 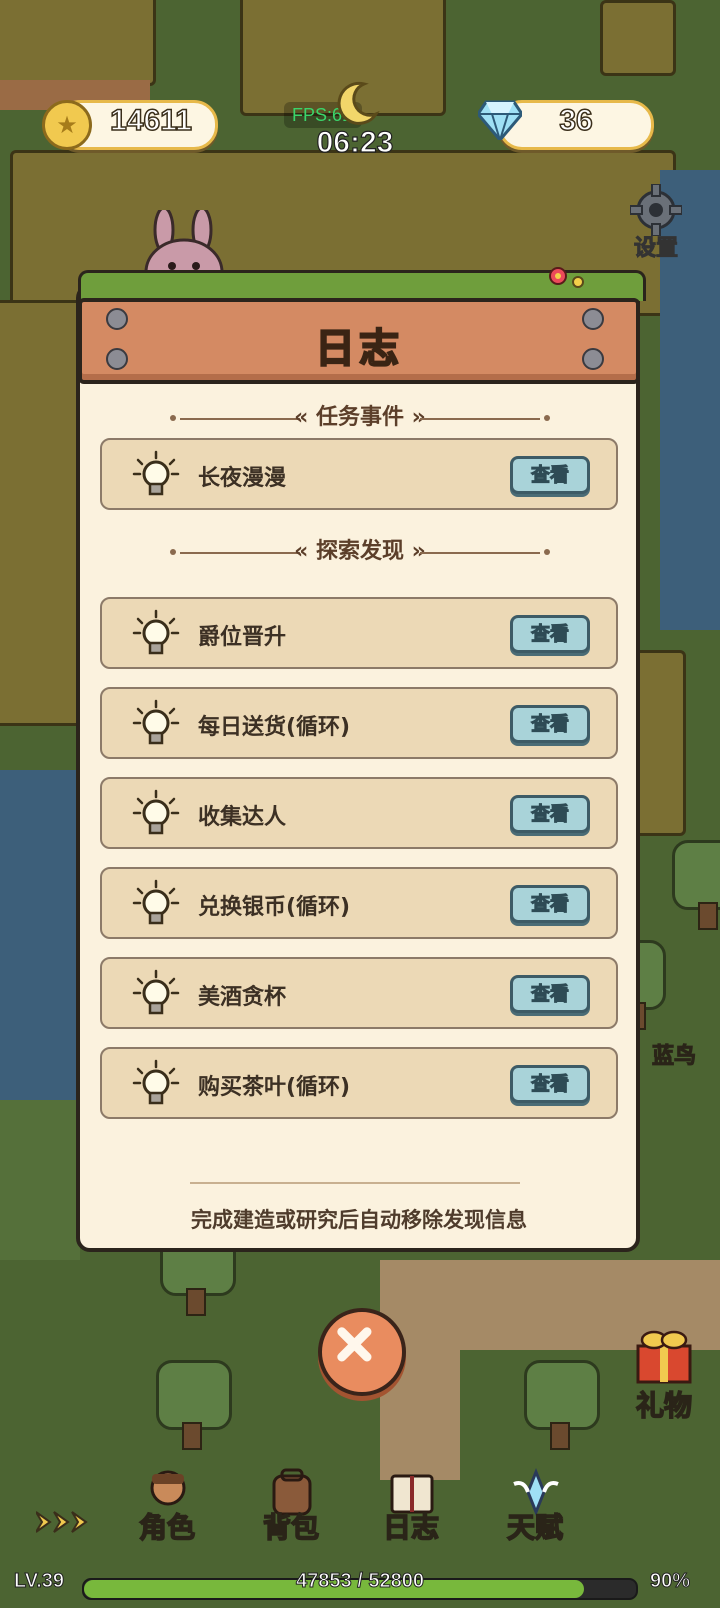 I want to click on section-title-tasks: 任务事件, so click(x=359, y=417).